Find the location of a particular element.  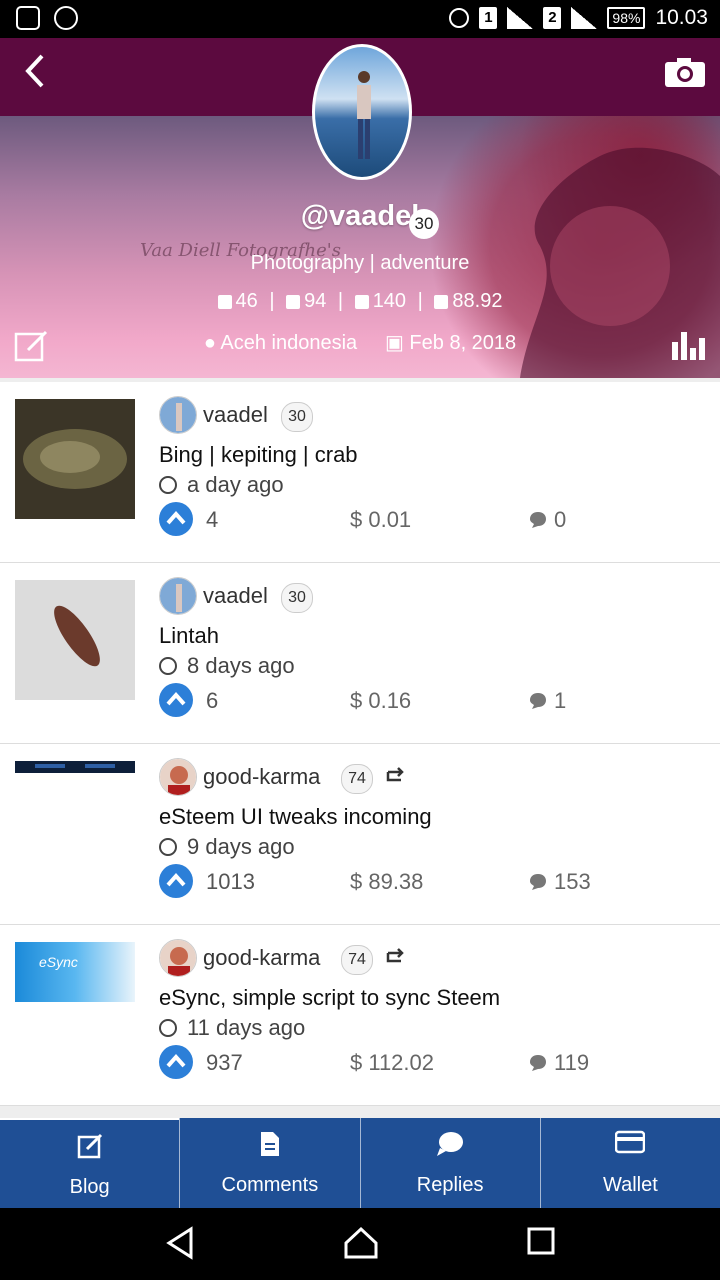

camera-icon is located at coordinates (685, 72).